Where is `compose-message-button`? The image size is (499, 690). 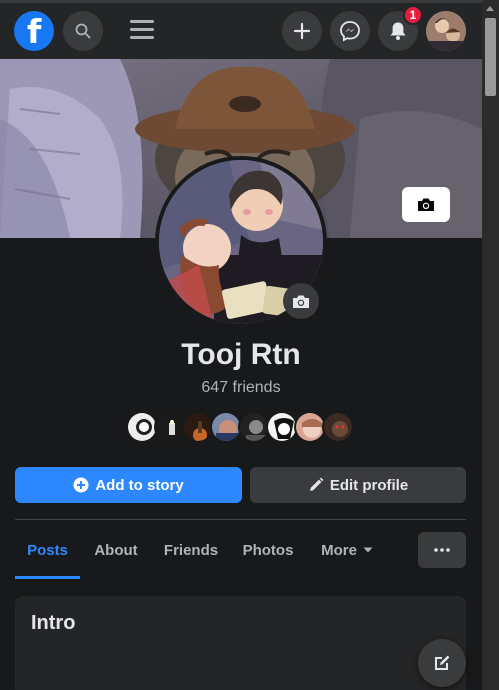
compose-message-button is located at coordinates (442, 663).